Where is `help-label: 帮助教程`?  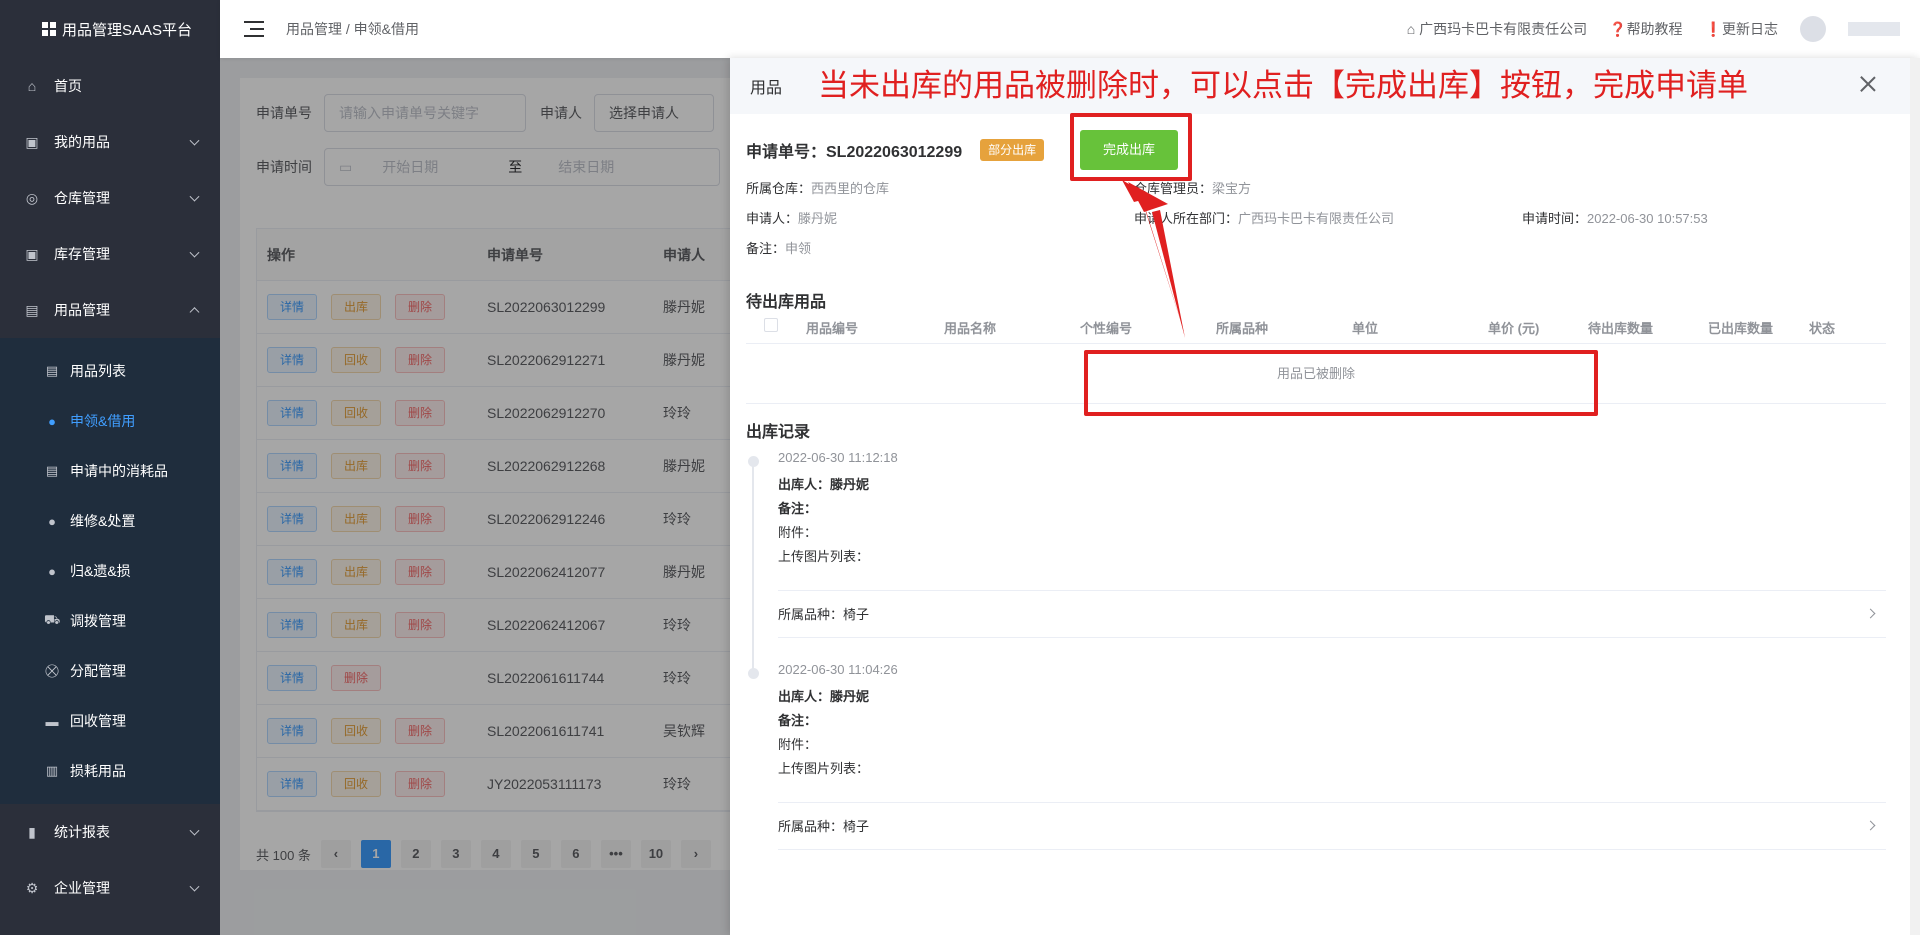
help-label: 帮助教程 is located at coordinates (1654, 29).